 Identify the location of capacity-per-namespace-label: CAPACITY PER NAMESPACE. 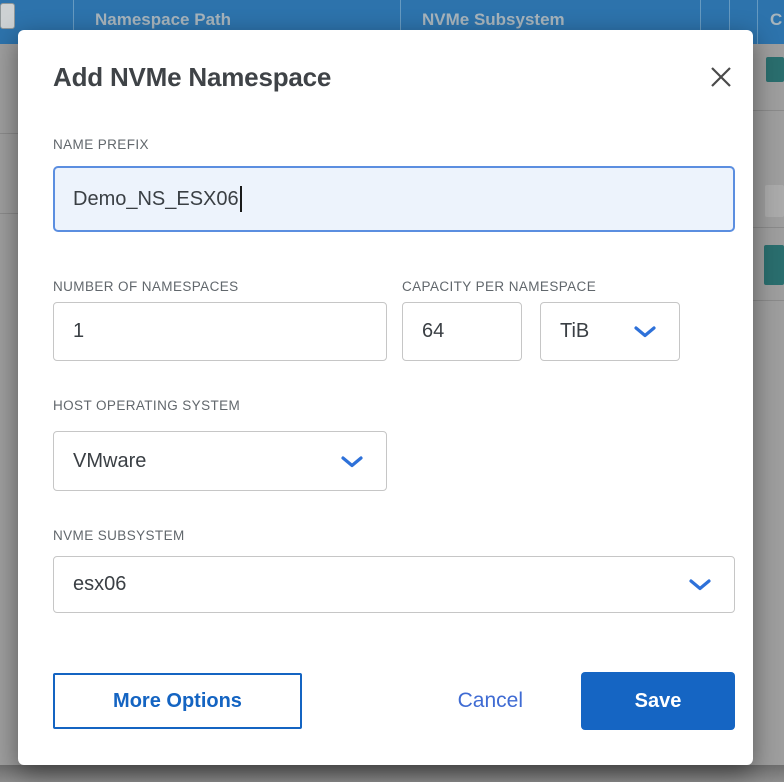
(499, 286).